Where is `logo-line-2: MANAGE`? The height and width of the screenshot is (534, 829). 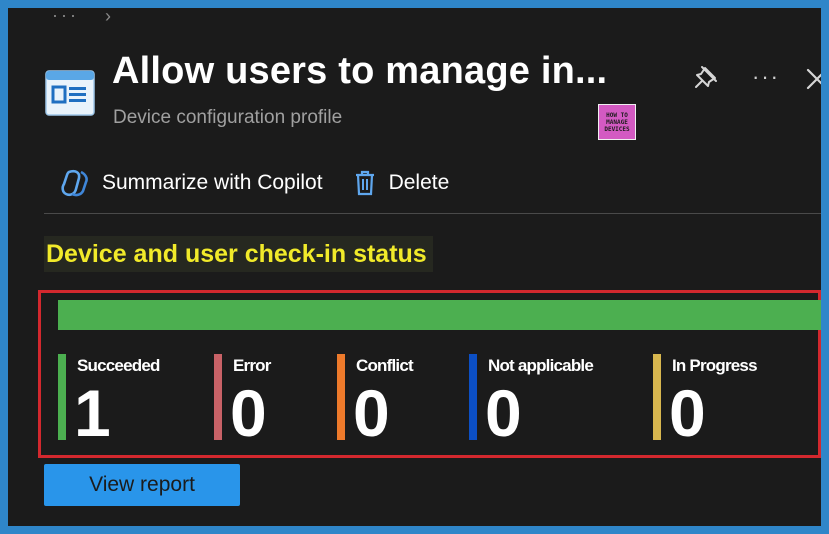 logo-line-2: MANAGE is located at coordinates (617, 122).